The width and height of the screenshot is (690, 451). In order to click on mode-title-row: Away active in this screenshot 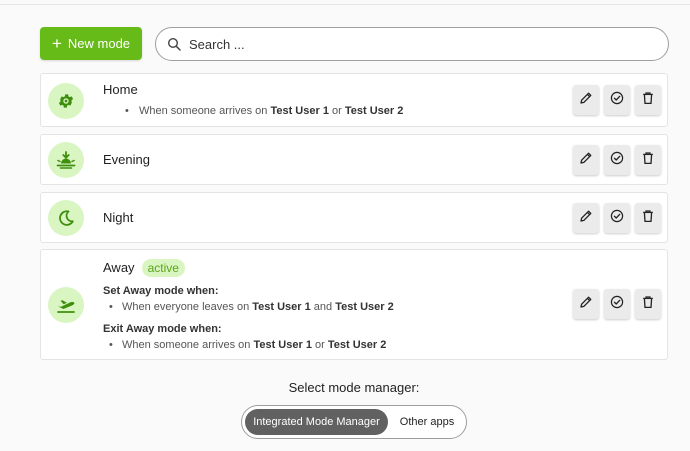, I will do `click(144, 268)`.